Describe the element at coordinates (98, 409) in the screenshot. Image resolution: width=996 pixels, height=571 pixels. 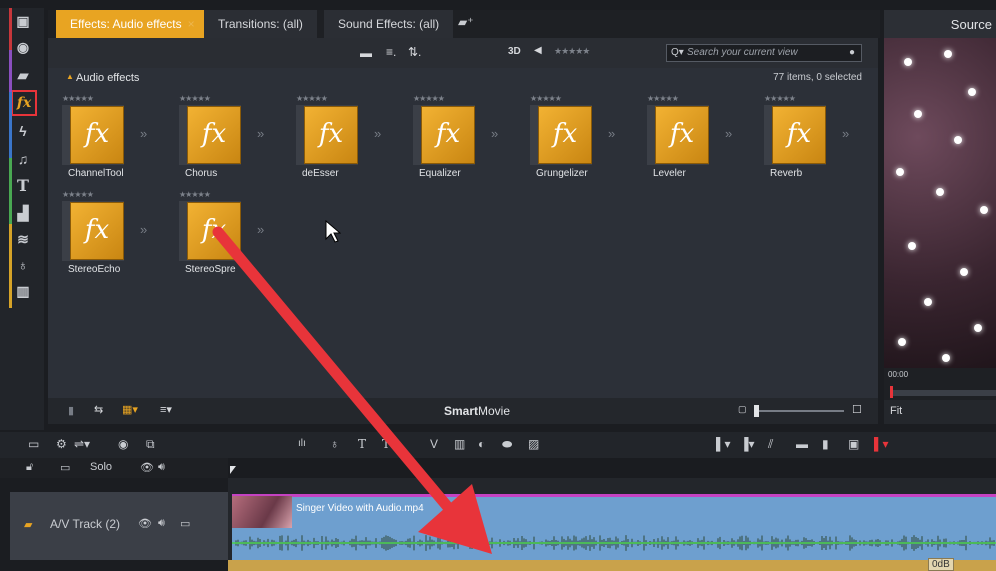
I see `sync-icon: ⇆` at that location.